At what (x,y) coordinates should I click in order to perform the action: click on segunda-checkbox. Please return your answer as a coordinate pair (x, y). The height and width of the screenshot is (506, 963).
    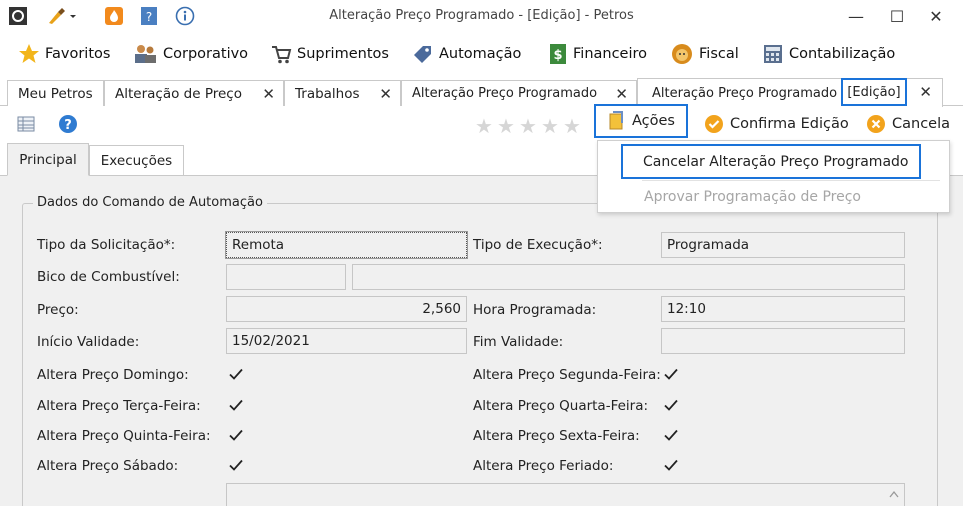
    Looking at the image, I should click on (671, 374).